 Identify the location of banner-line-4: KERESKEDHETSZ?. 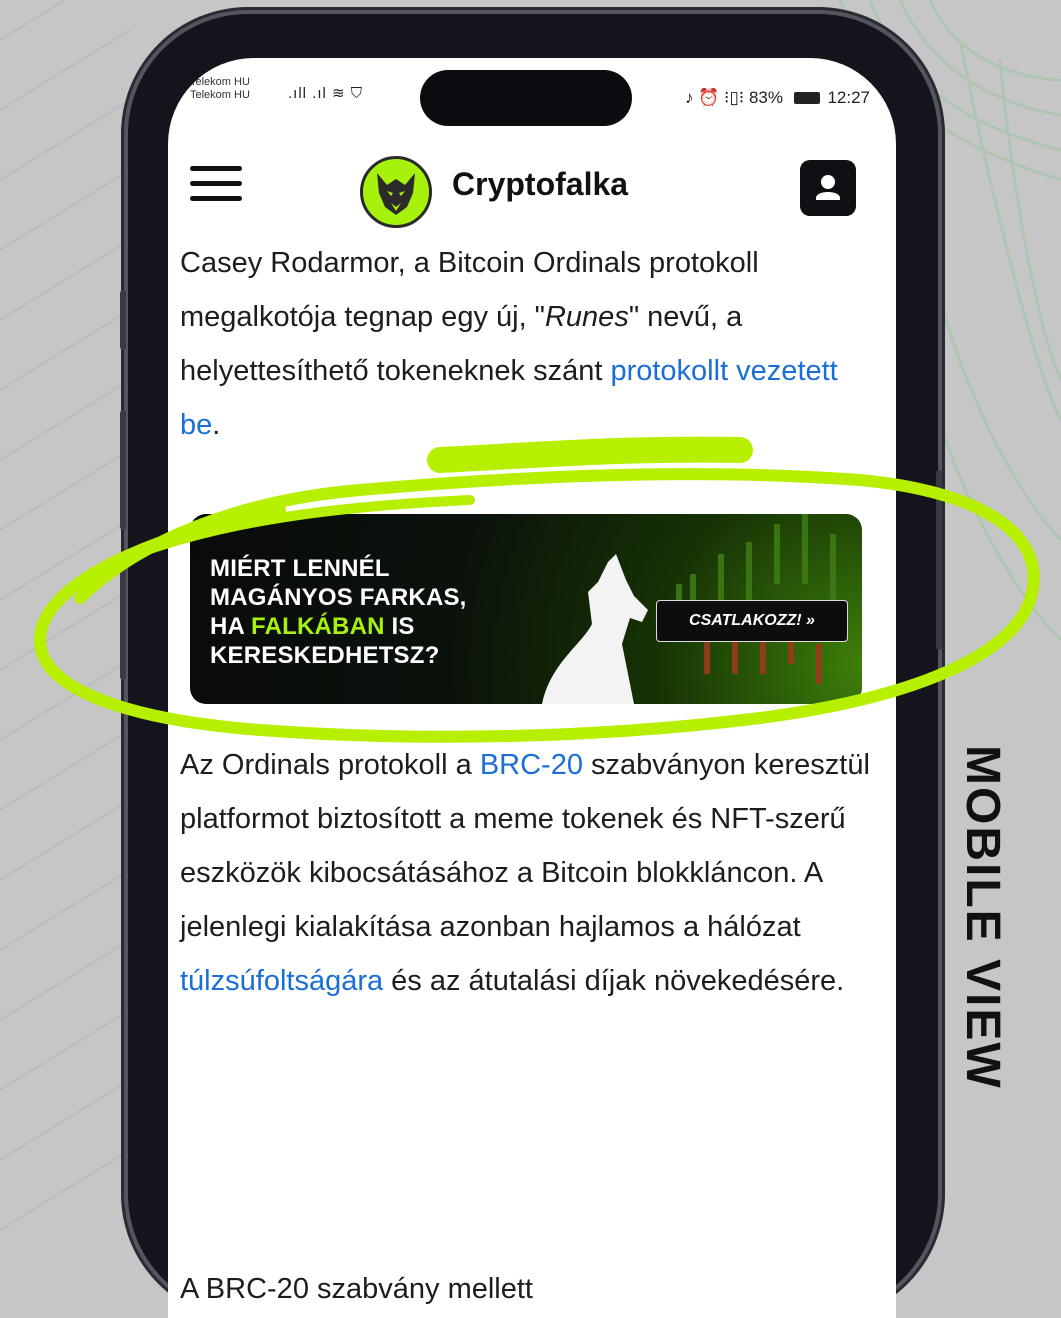
(325, 655).